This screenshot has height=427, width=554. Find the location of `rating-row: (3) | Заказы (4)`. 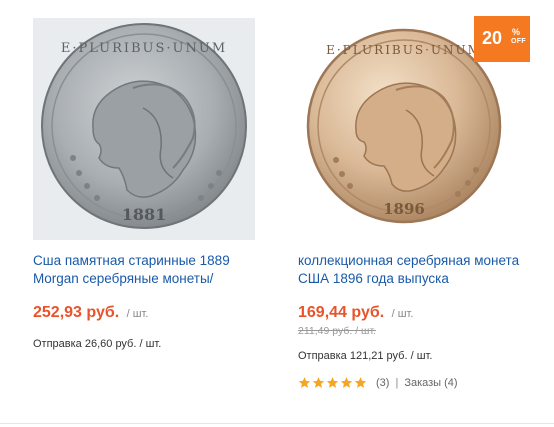

rating-row: (3) | Заказы (4) is located at coordinates (378, 382).